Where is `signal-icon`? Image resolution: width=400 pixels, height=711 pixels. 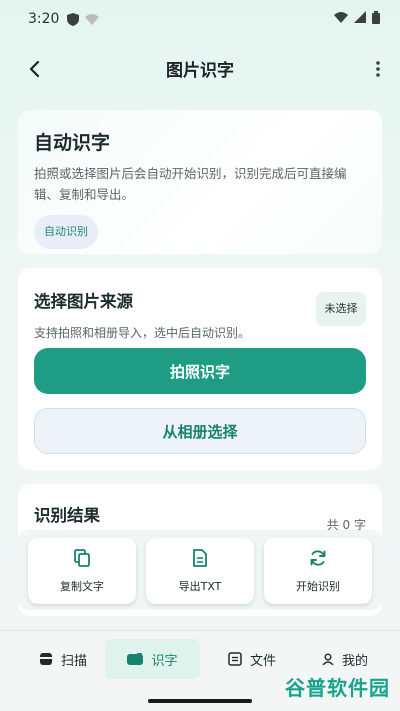
signal-icon is located at coordinates (360, 19).